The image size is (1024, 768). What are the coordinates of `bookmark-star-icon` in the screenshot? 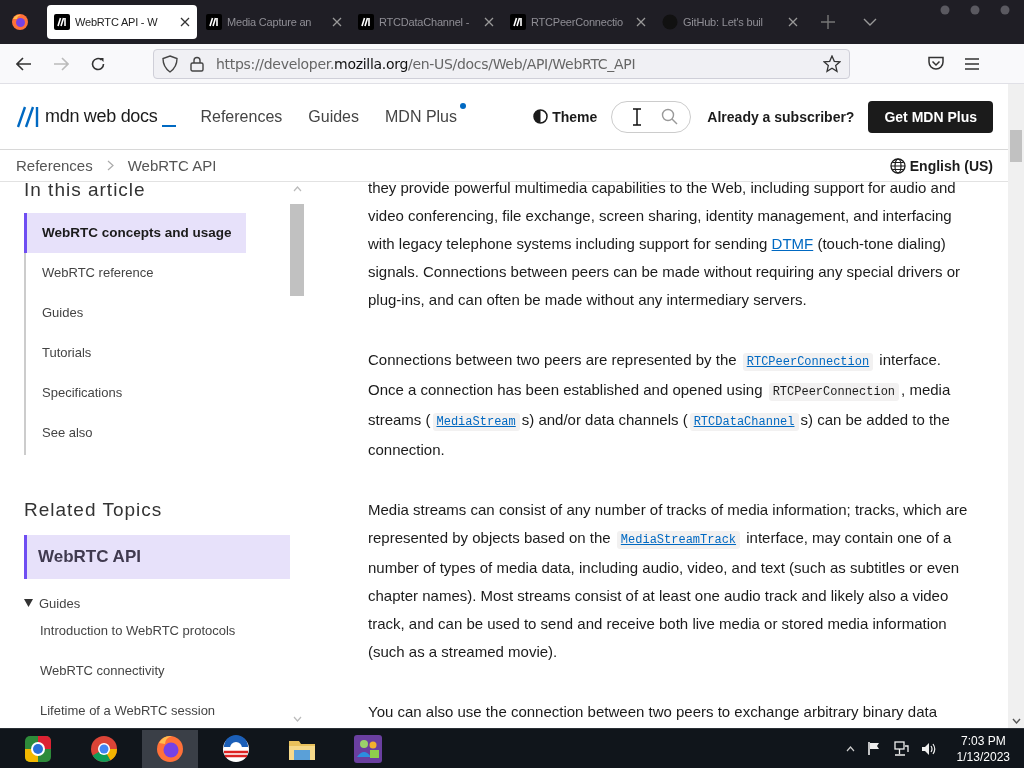 It's located at (832, 63).